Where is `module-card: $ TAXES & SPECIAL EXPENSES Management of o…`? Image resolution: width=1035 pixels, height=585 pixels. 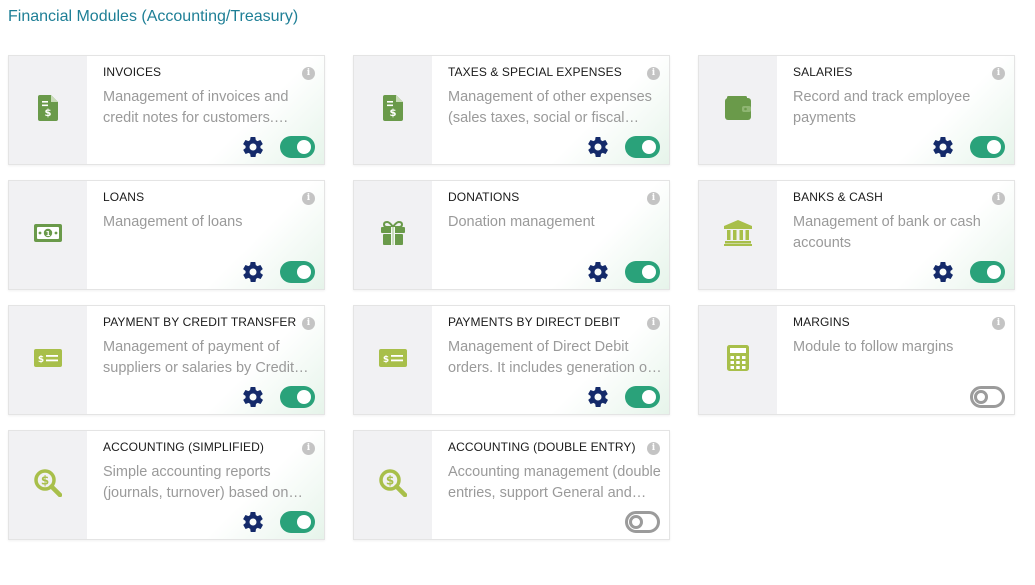
module-card: $ TAXES & SPECIAL EXPENSES Management of o… is located at coordinates (511, 110).